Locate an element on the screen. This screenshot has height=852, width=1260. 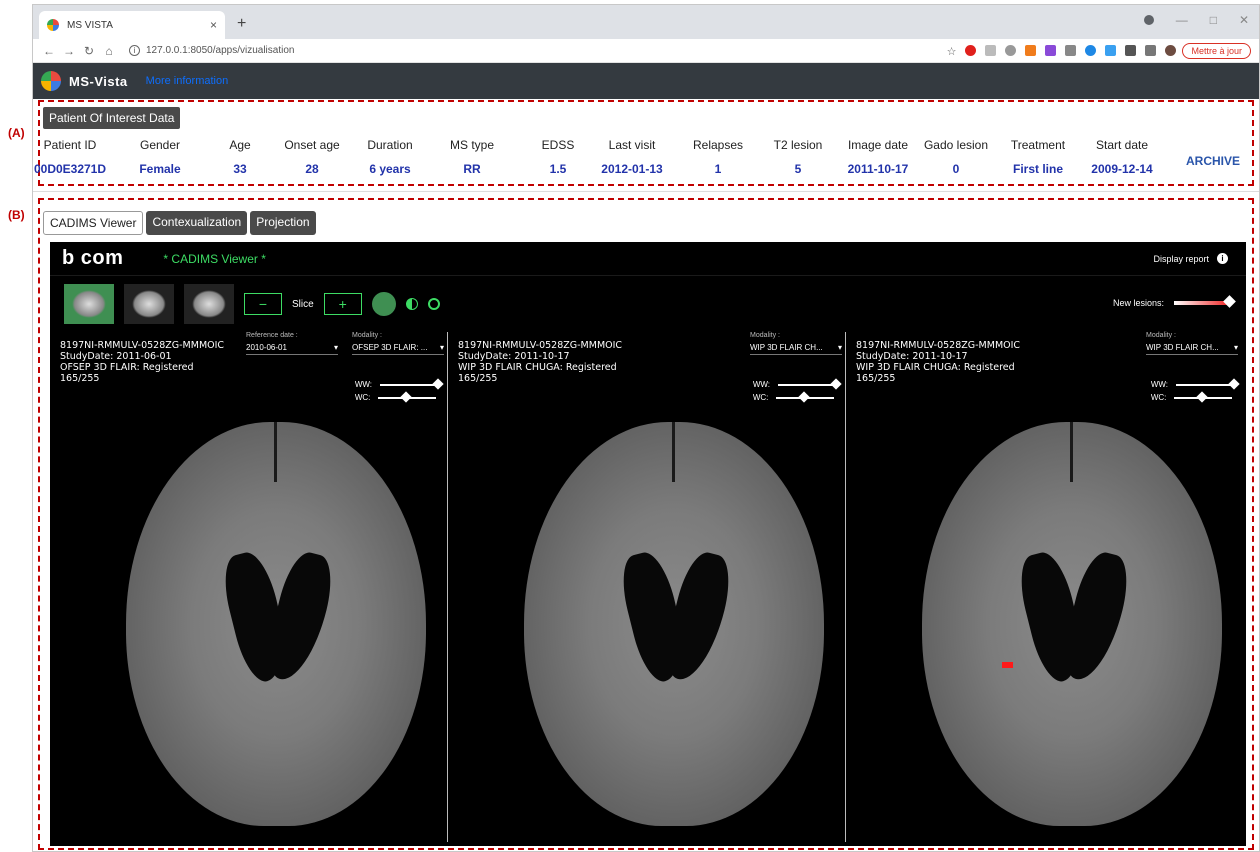
browser-tabbar: MS VISTA × + — □ ✕ is located at coordinates (646, 22).